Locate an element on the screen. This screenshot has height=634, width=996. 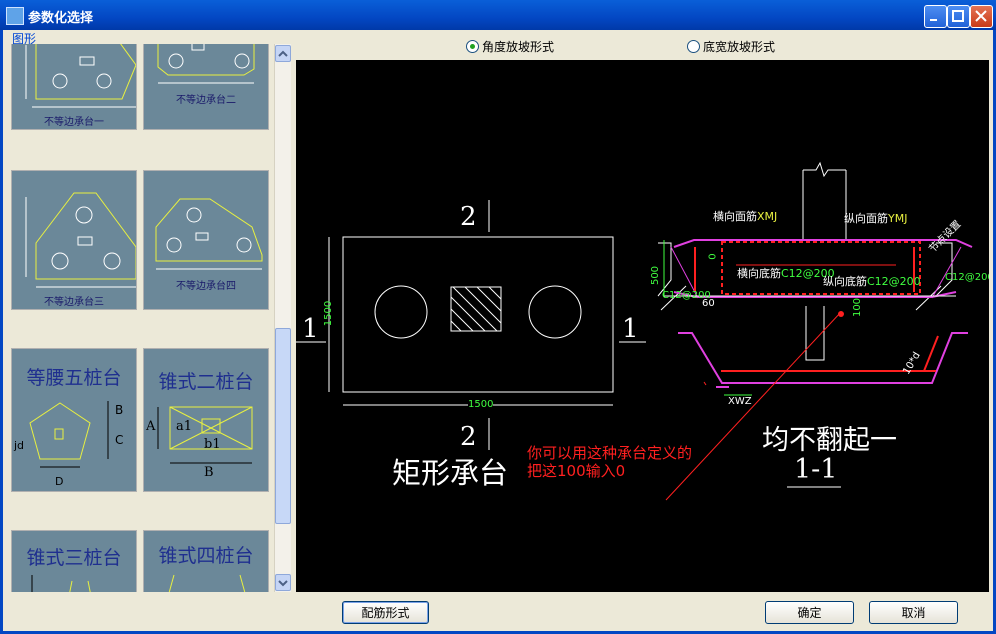
shape-thumb-5: 等腰五桩台 B C D jd is located at coordinates (74, 420).